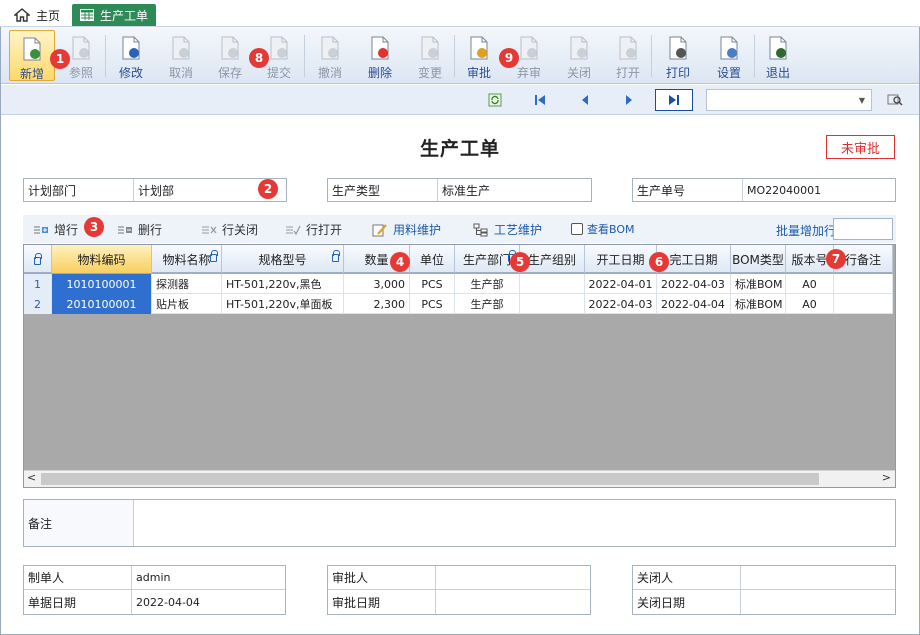 Image resolution: width=920 pixels, height=635 pixels. I want to click on record-select: ▼, so click(789, 100).